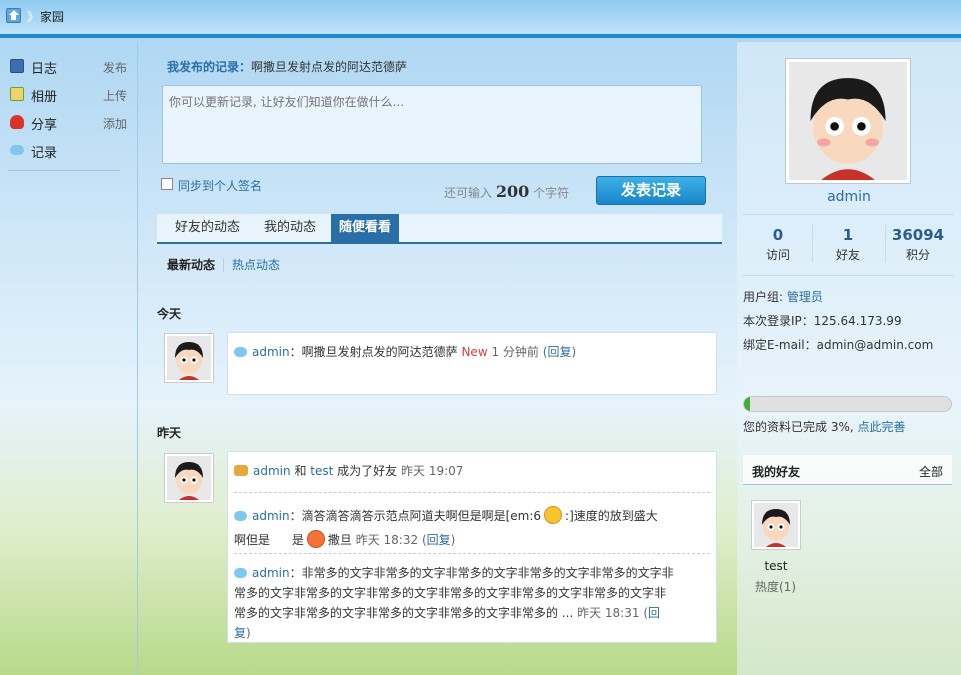  Describe the element at coordinates (931, 471) in the screenshot. I see `friends-all-link: 全部` at that location.